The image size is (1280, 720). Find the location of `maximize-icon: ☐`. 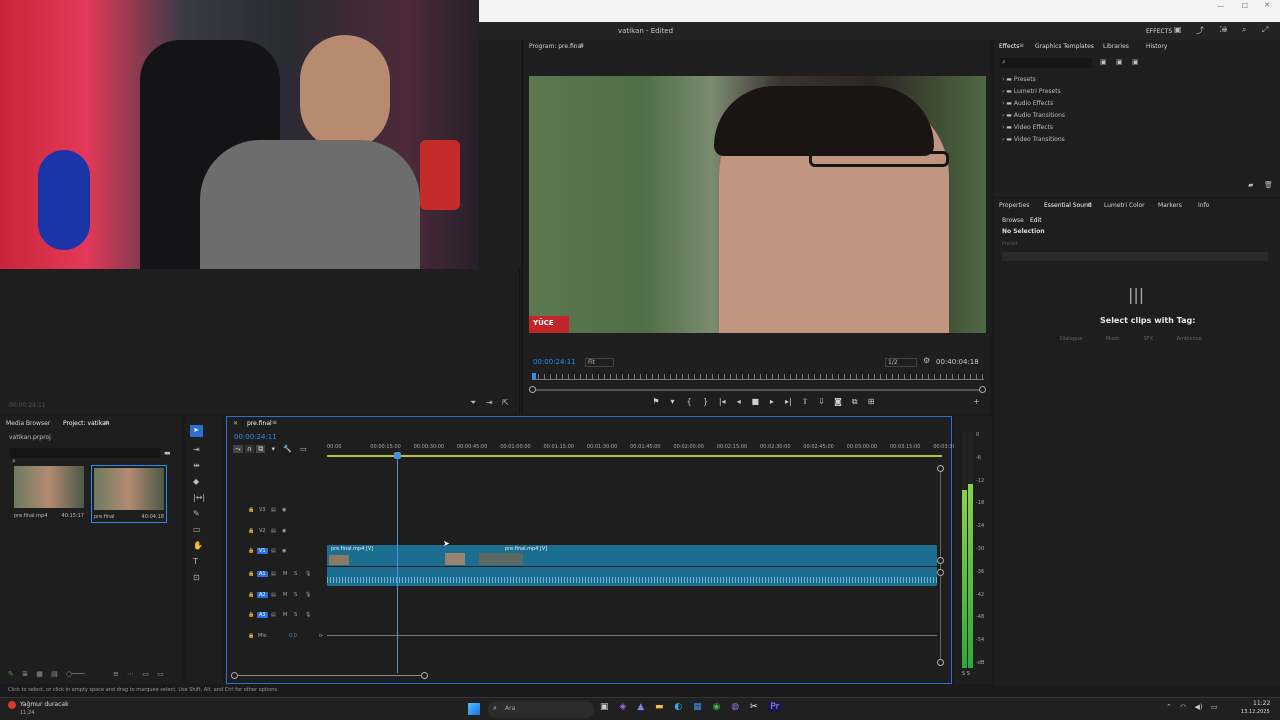

maximize-icon: ☐ is located at coordinates (1245, 6).